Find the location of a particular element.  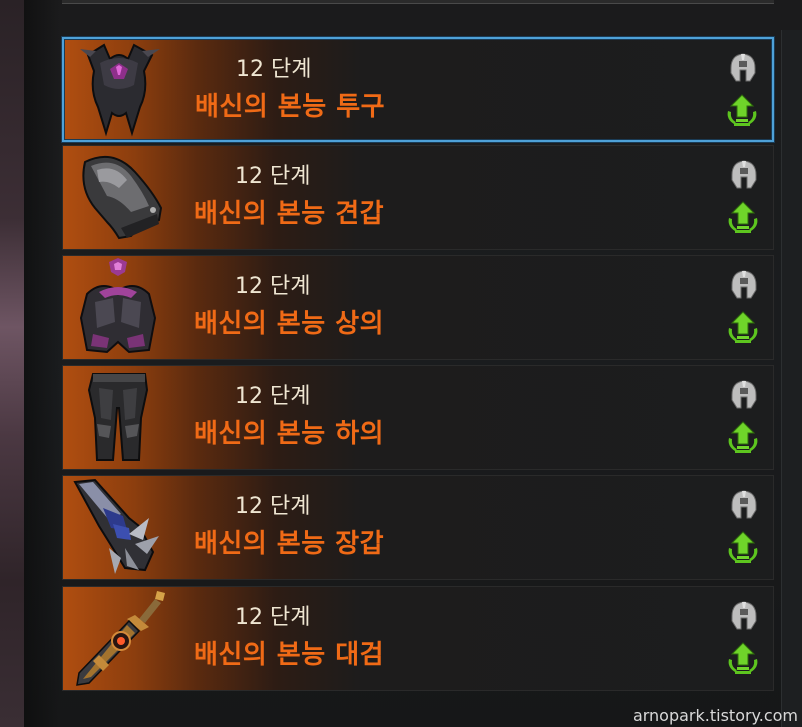

equipment-item-pants: 12 단계 배신의 본능 하의 is located at coordinates (418, 417).